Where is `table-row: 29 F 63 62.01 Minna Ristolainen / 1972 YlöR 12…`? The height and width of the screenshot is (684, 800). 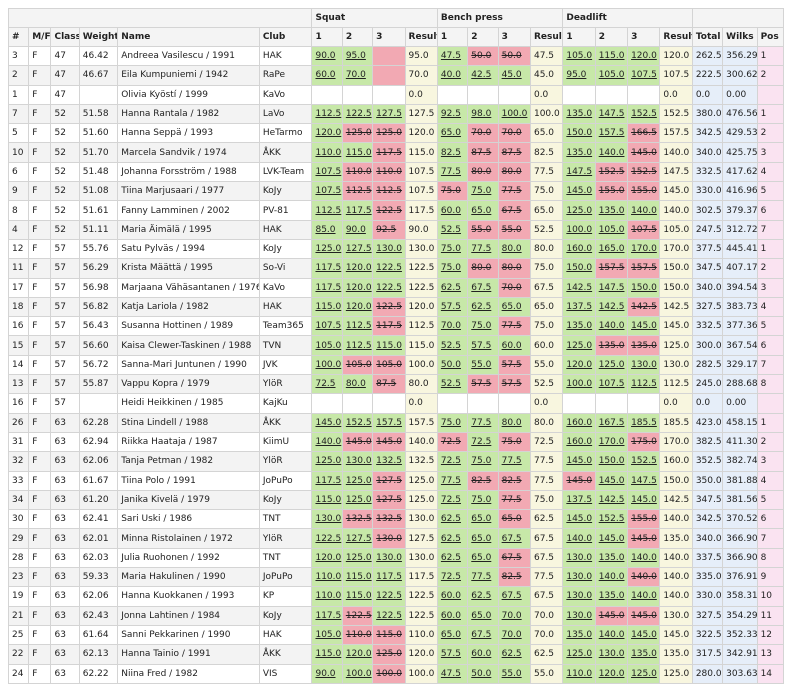 table-row: 29 F 63 62.01 Minna Ristolainen / 1972 YlöR 12… is located at coordinates (396, 538).